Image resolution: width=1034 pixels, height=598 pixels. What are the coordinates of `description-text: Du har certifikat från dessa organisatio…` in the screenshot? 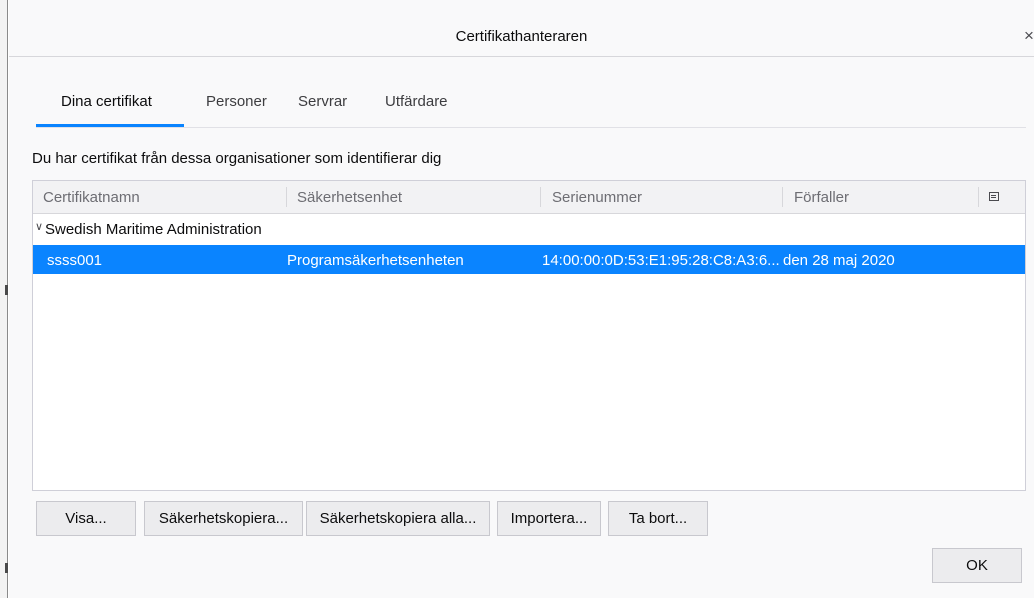 It's located at (237, 158).